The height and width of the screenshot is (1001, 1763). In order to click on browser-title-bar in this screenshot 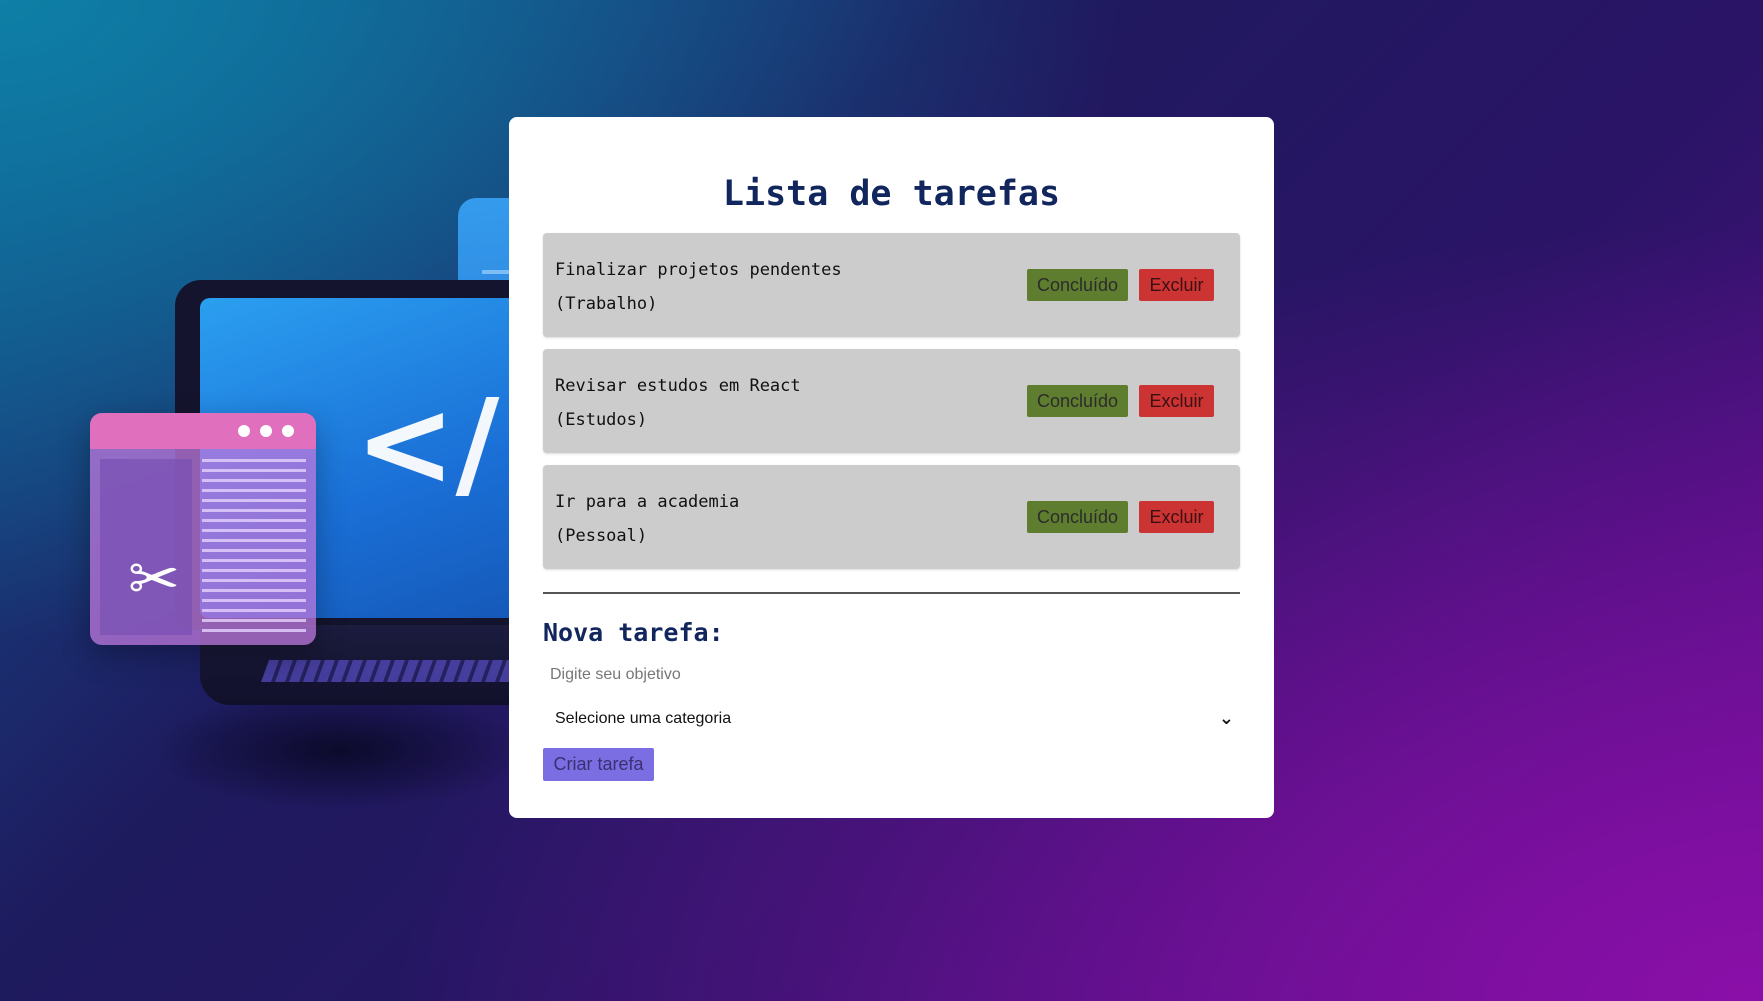, I will do `click(203, 431)`.